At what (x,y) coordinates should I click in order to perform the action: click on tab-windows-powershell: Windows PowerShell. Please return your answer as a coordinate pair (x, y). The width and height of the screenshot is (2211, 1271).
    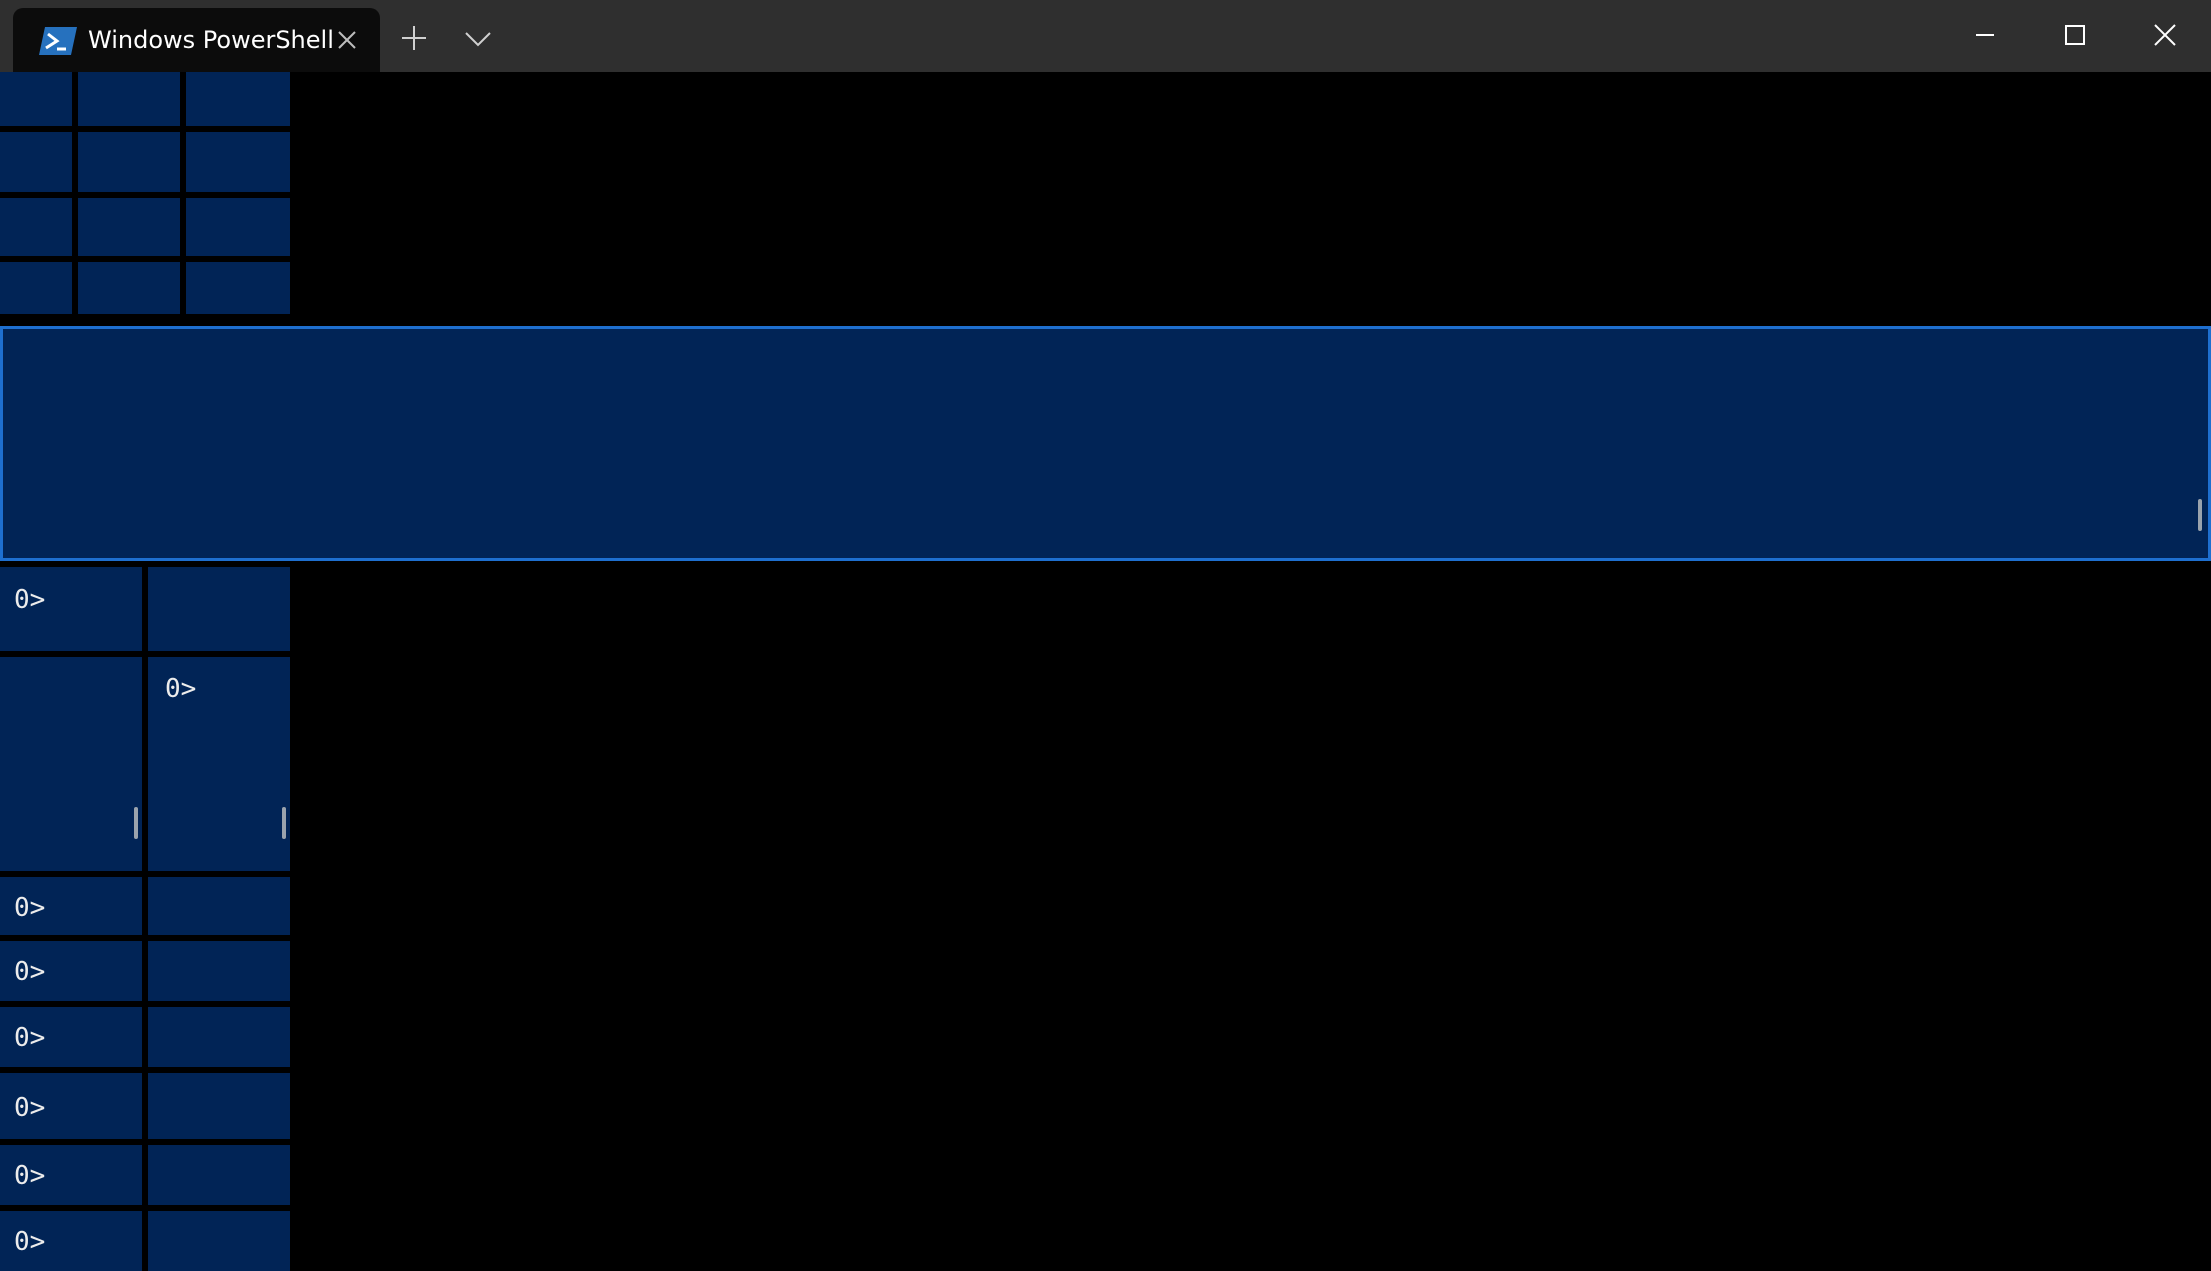
    Looking at the image, I should click on (196, 40).